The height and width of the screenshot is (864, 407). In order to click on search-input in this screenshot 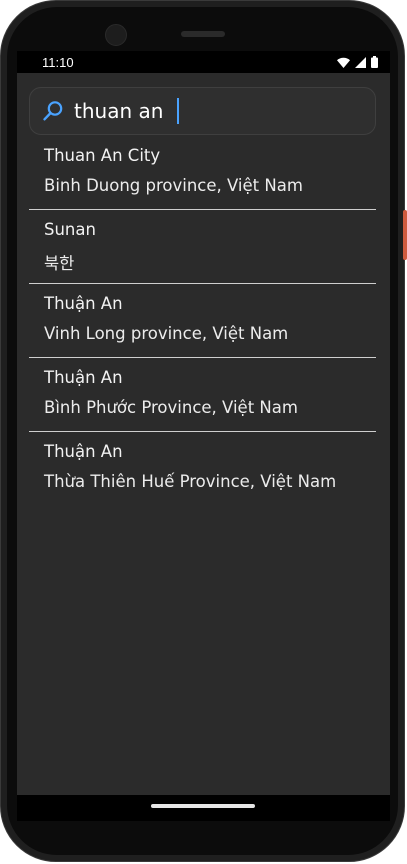, I will do `click(219, 111)`.